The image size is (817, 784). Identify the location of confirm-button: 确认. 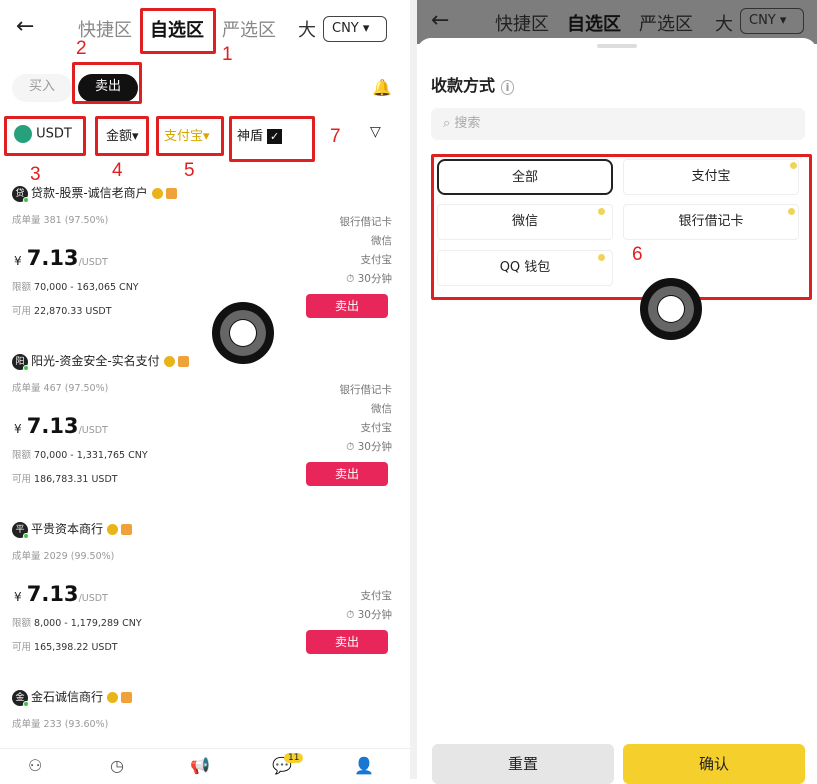
(714, 764).